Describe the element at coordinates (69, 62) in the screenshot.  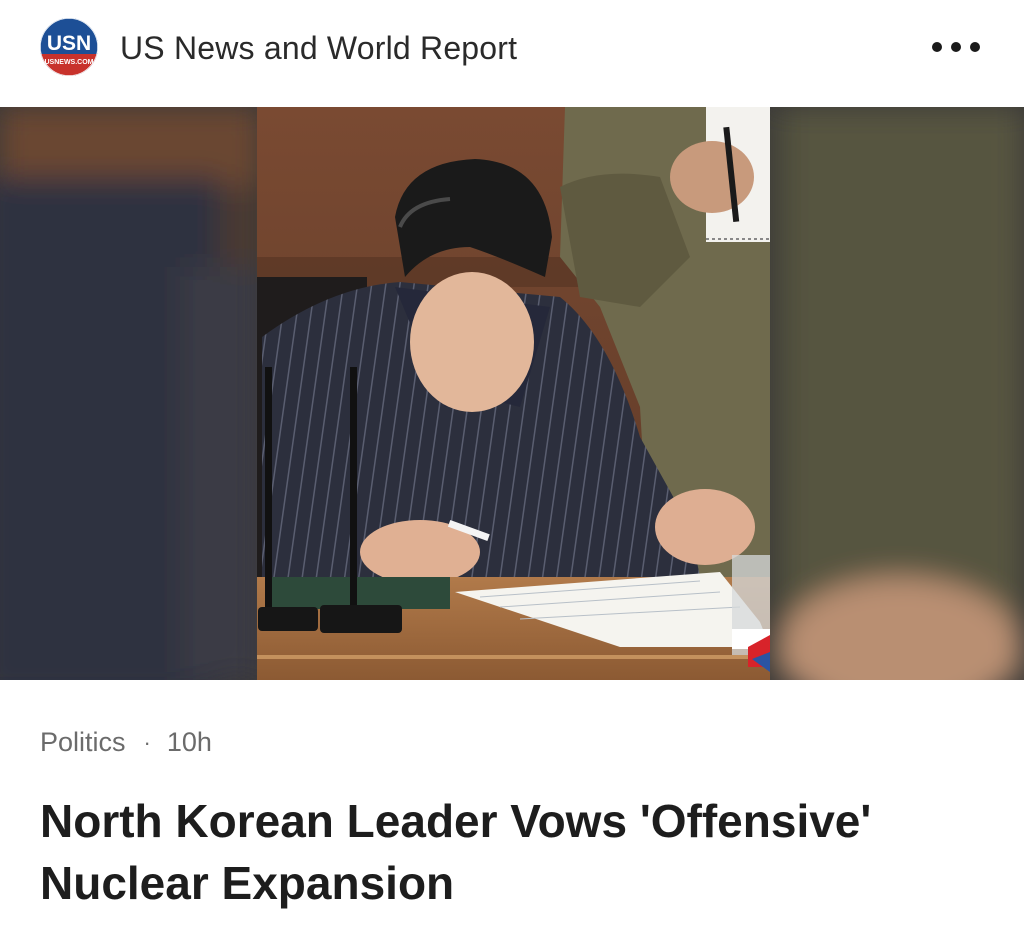
I see `logo-subtext: USNEWS.COM` at that location.